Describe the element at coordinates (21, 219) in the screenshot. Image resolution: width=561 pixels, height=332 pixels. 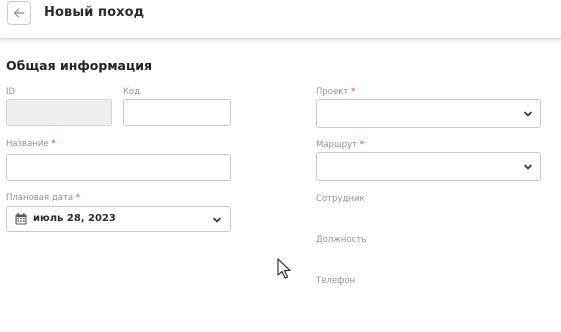
I see `calendar-icon` at that location.